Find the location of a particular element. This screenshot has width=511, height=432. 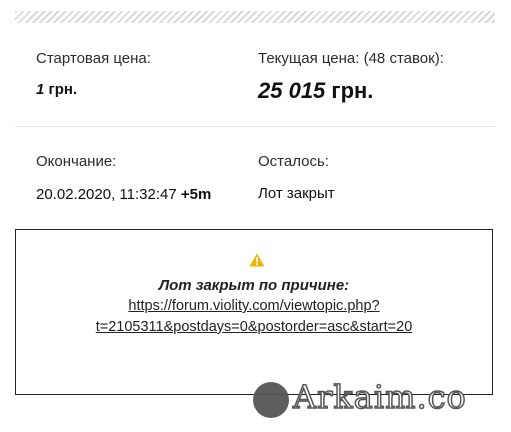

close-reason-title: Лот закрыт по причине: is located at coordinates (254, 285).